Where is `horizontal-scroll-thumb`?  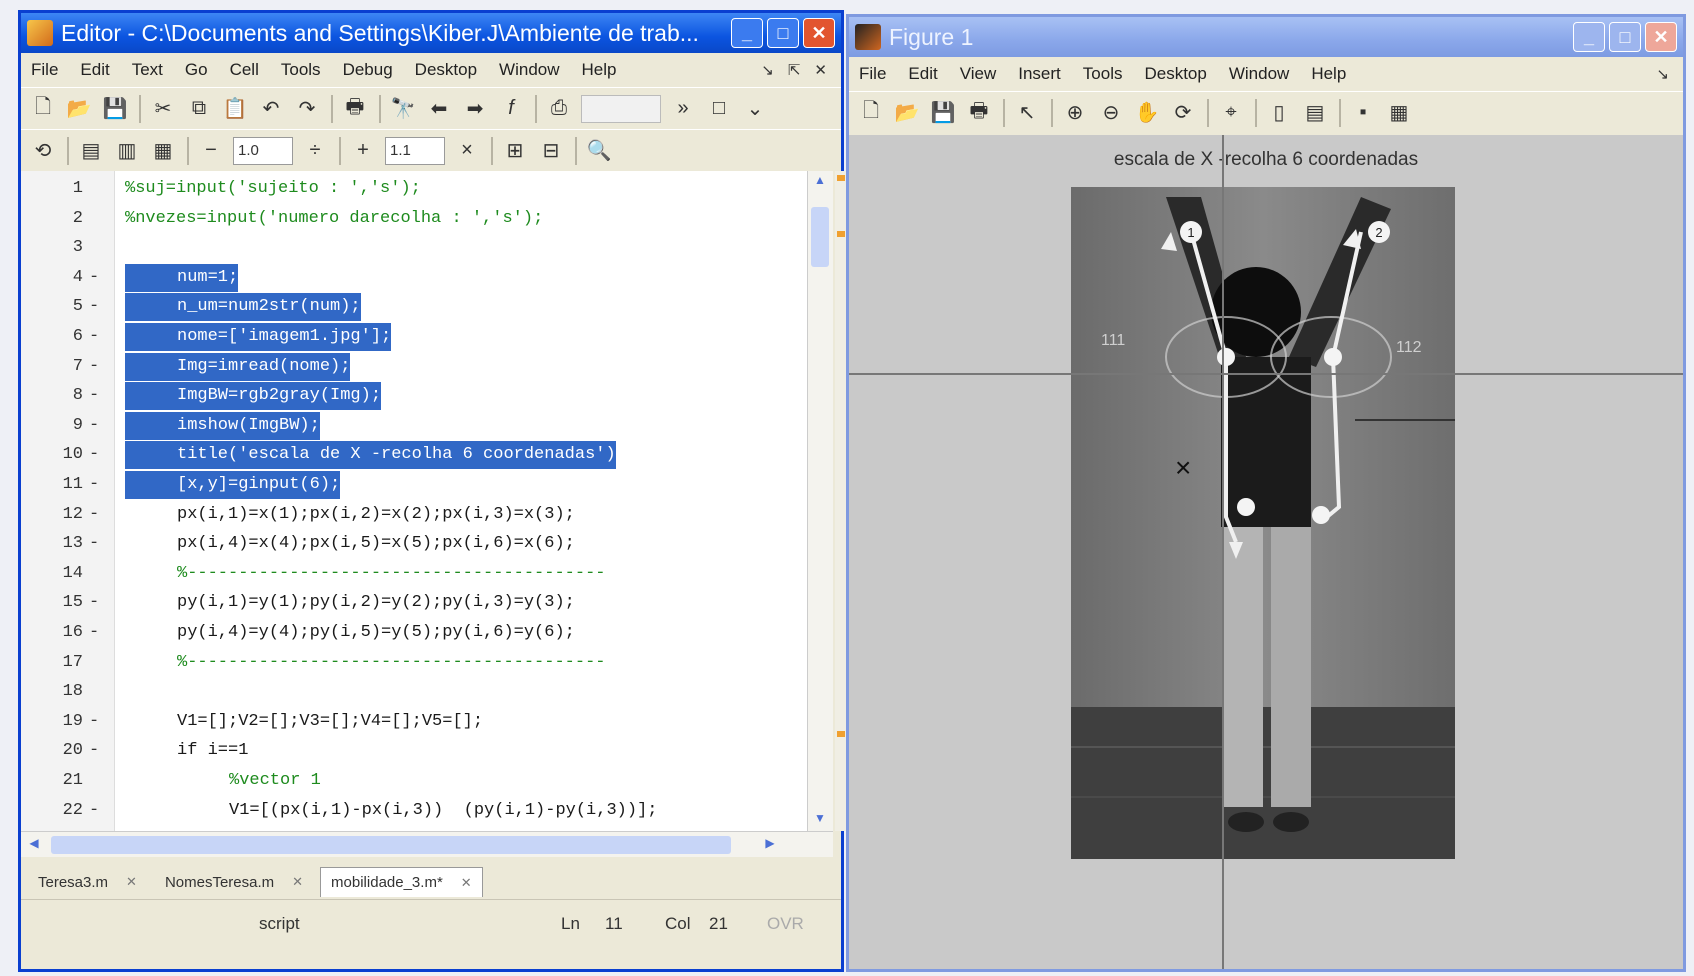
horizontal-scroll-thumb is located at coordinates (391, 845).